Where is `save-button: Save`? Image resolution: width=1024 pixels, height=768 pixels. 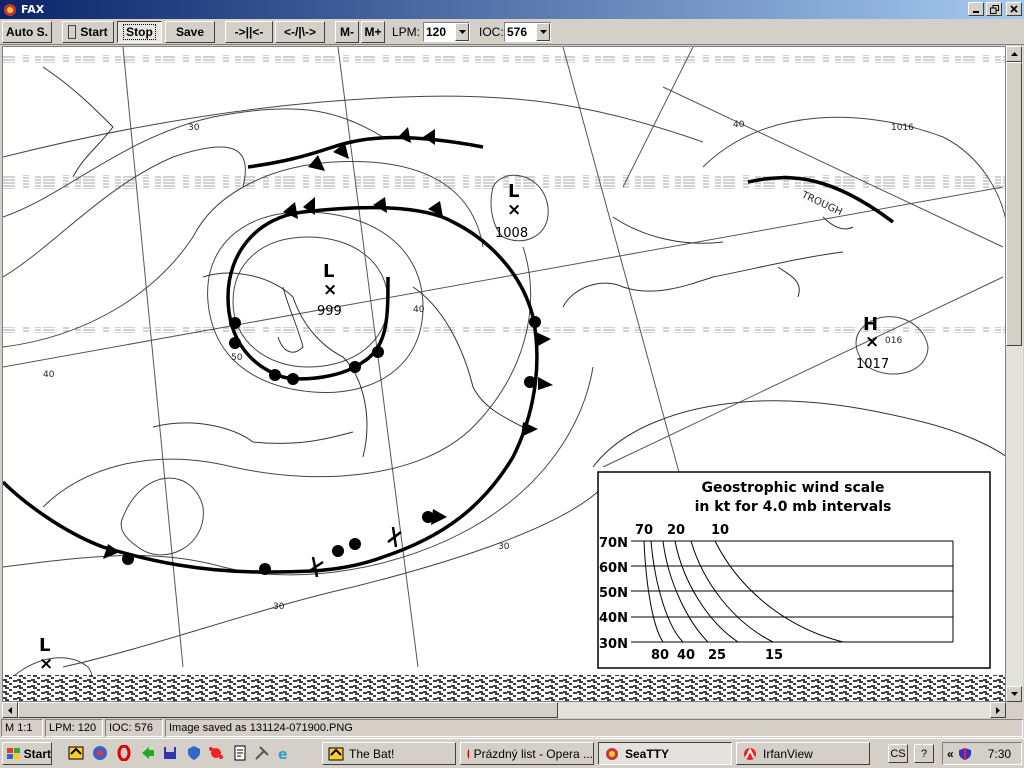
save-button: Save is located at coordinates (190, 32).